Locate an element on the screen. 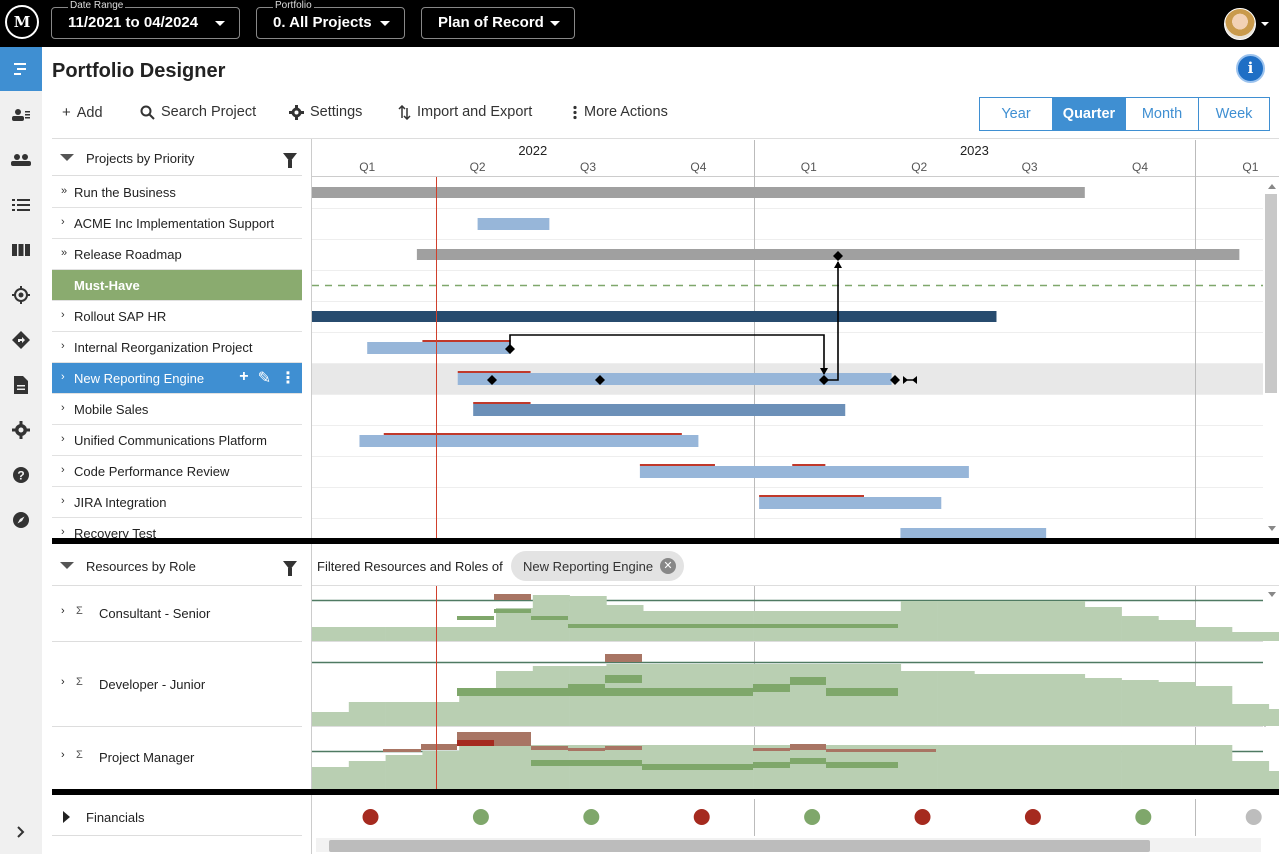 Image resolution: width=1279 pixels, height=854 pixels. resource-row: › Σ Consultant - Senior is located at coordinates (177, 614).